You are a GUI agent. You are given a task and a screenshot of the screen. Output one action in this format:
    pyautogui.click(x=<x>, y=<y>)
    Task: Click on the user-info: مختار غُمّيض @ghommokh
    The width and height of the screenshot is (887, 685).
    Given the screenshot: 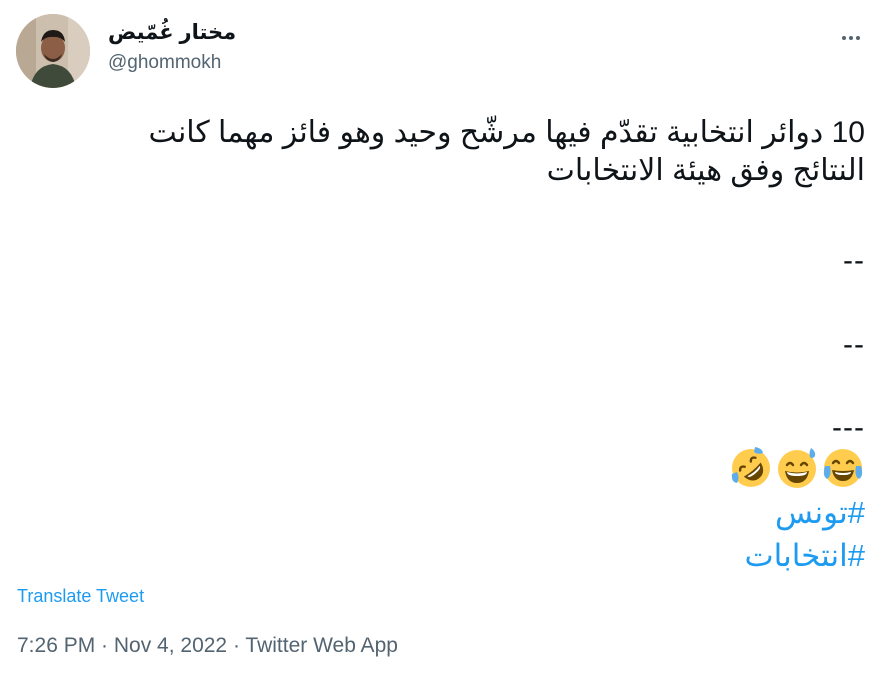 What is the action you would take?
    pyautogui.click(x=172, y=48)
    